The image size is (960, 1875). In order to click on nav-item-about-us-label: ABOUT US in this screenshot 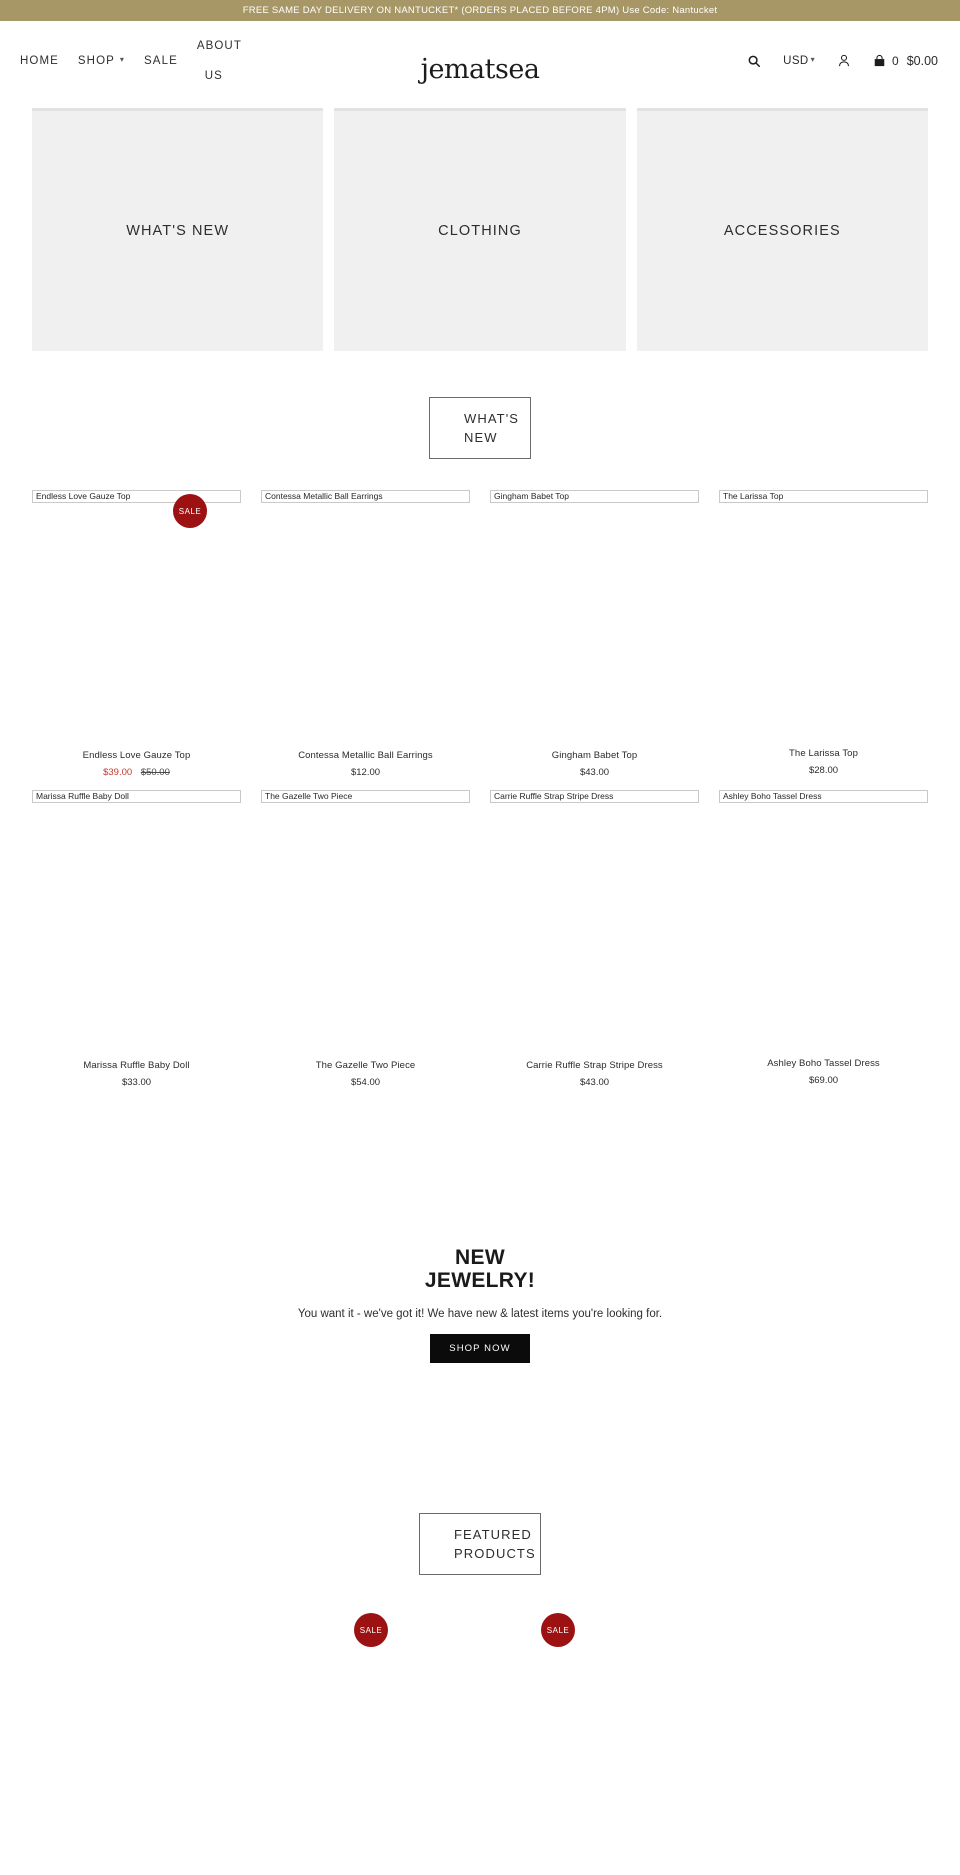, I will do `click(219, 60)`.